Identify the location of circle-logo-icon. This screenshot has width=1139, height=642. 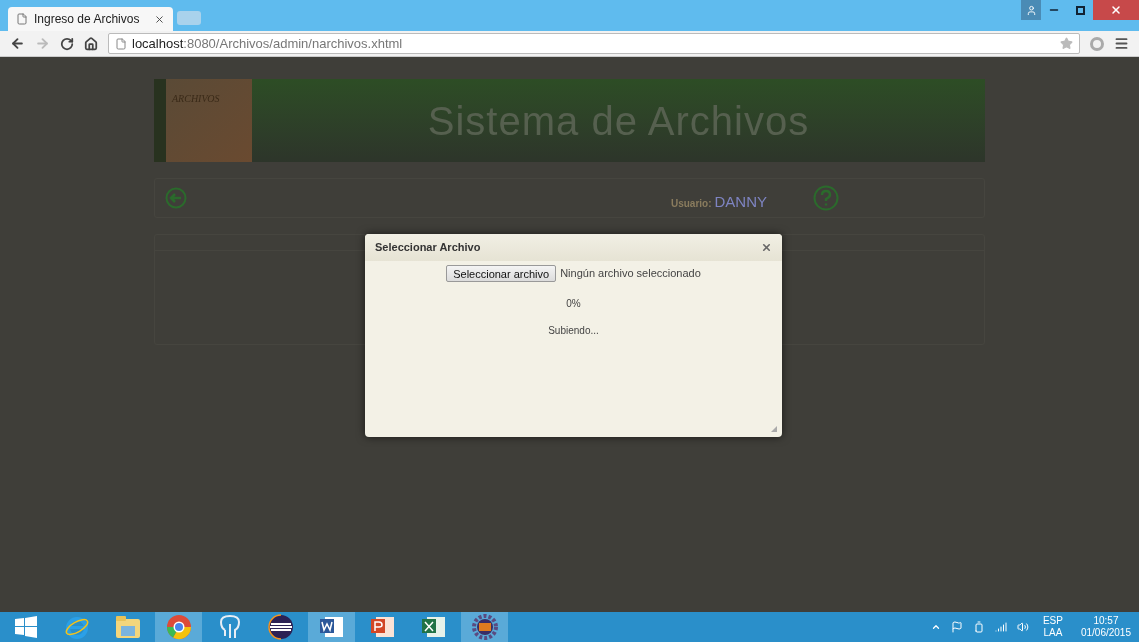
(178, 627).